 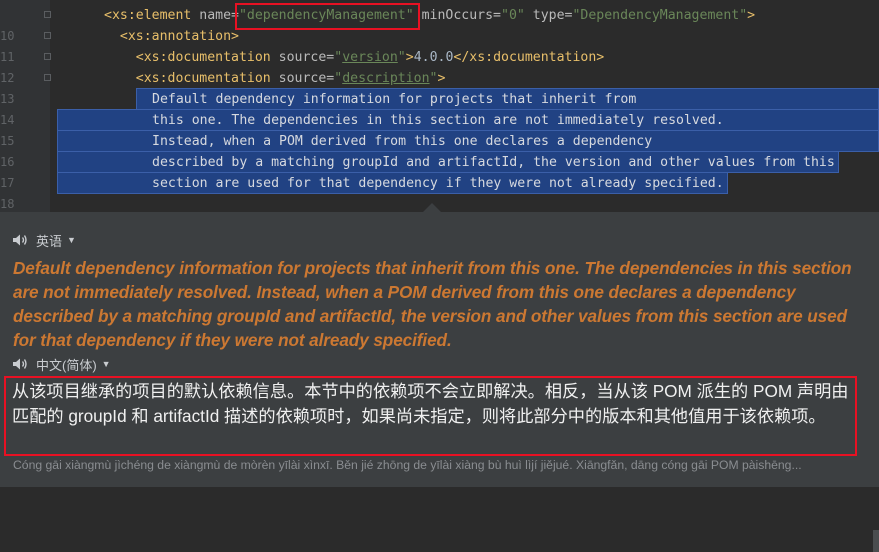 What do you see at coordinates (439, 36) in the screenshot?
I see `code-line: 10 <xs:annotation>` at bounding box center [439, 36].